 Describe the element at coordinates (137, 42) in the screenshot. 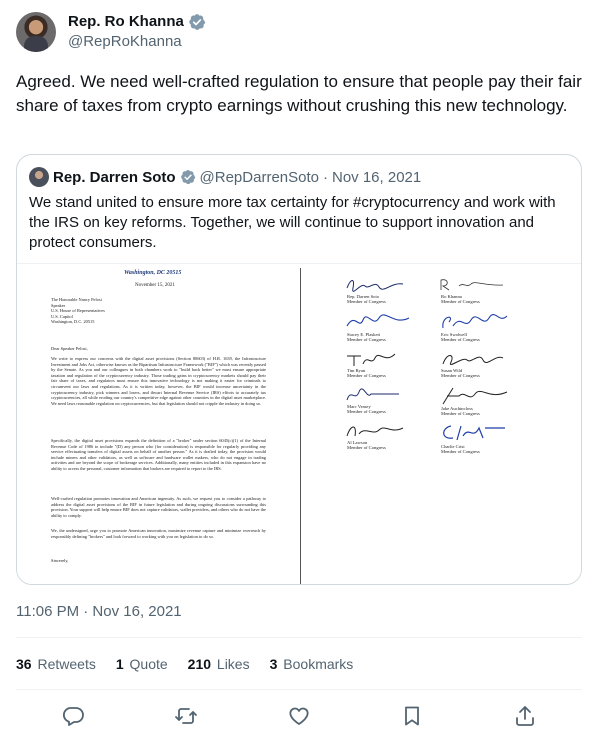

I see `author-handle: @RepRoKhanna` at that location.